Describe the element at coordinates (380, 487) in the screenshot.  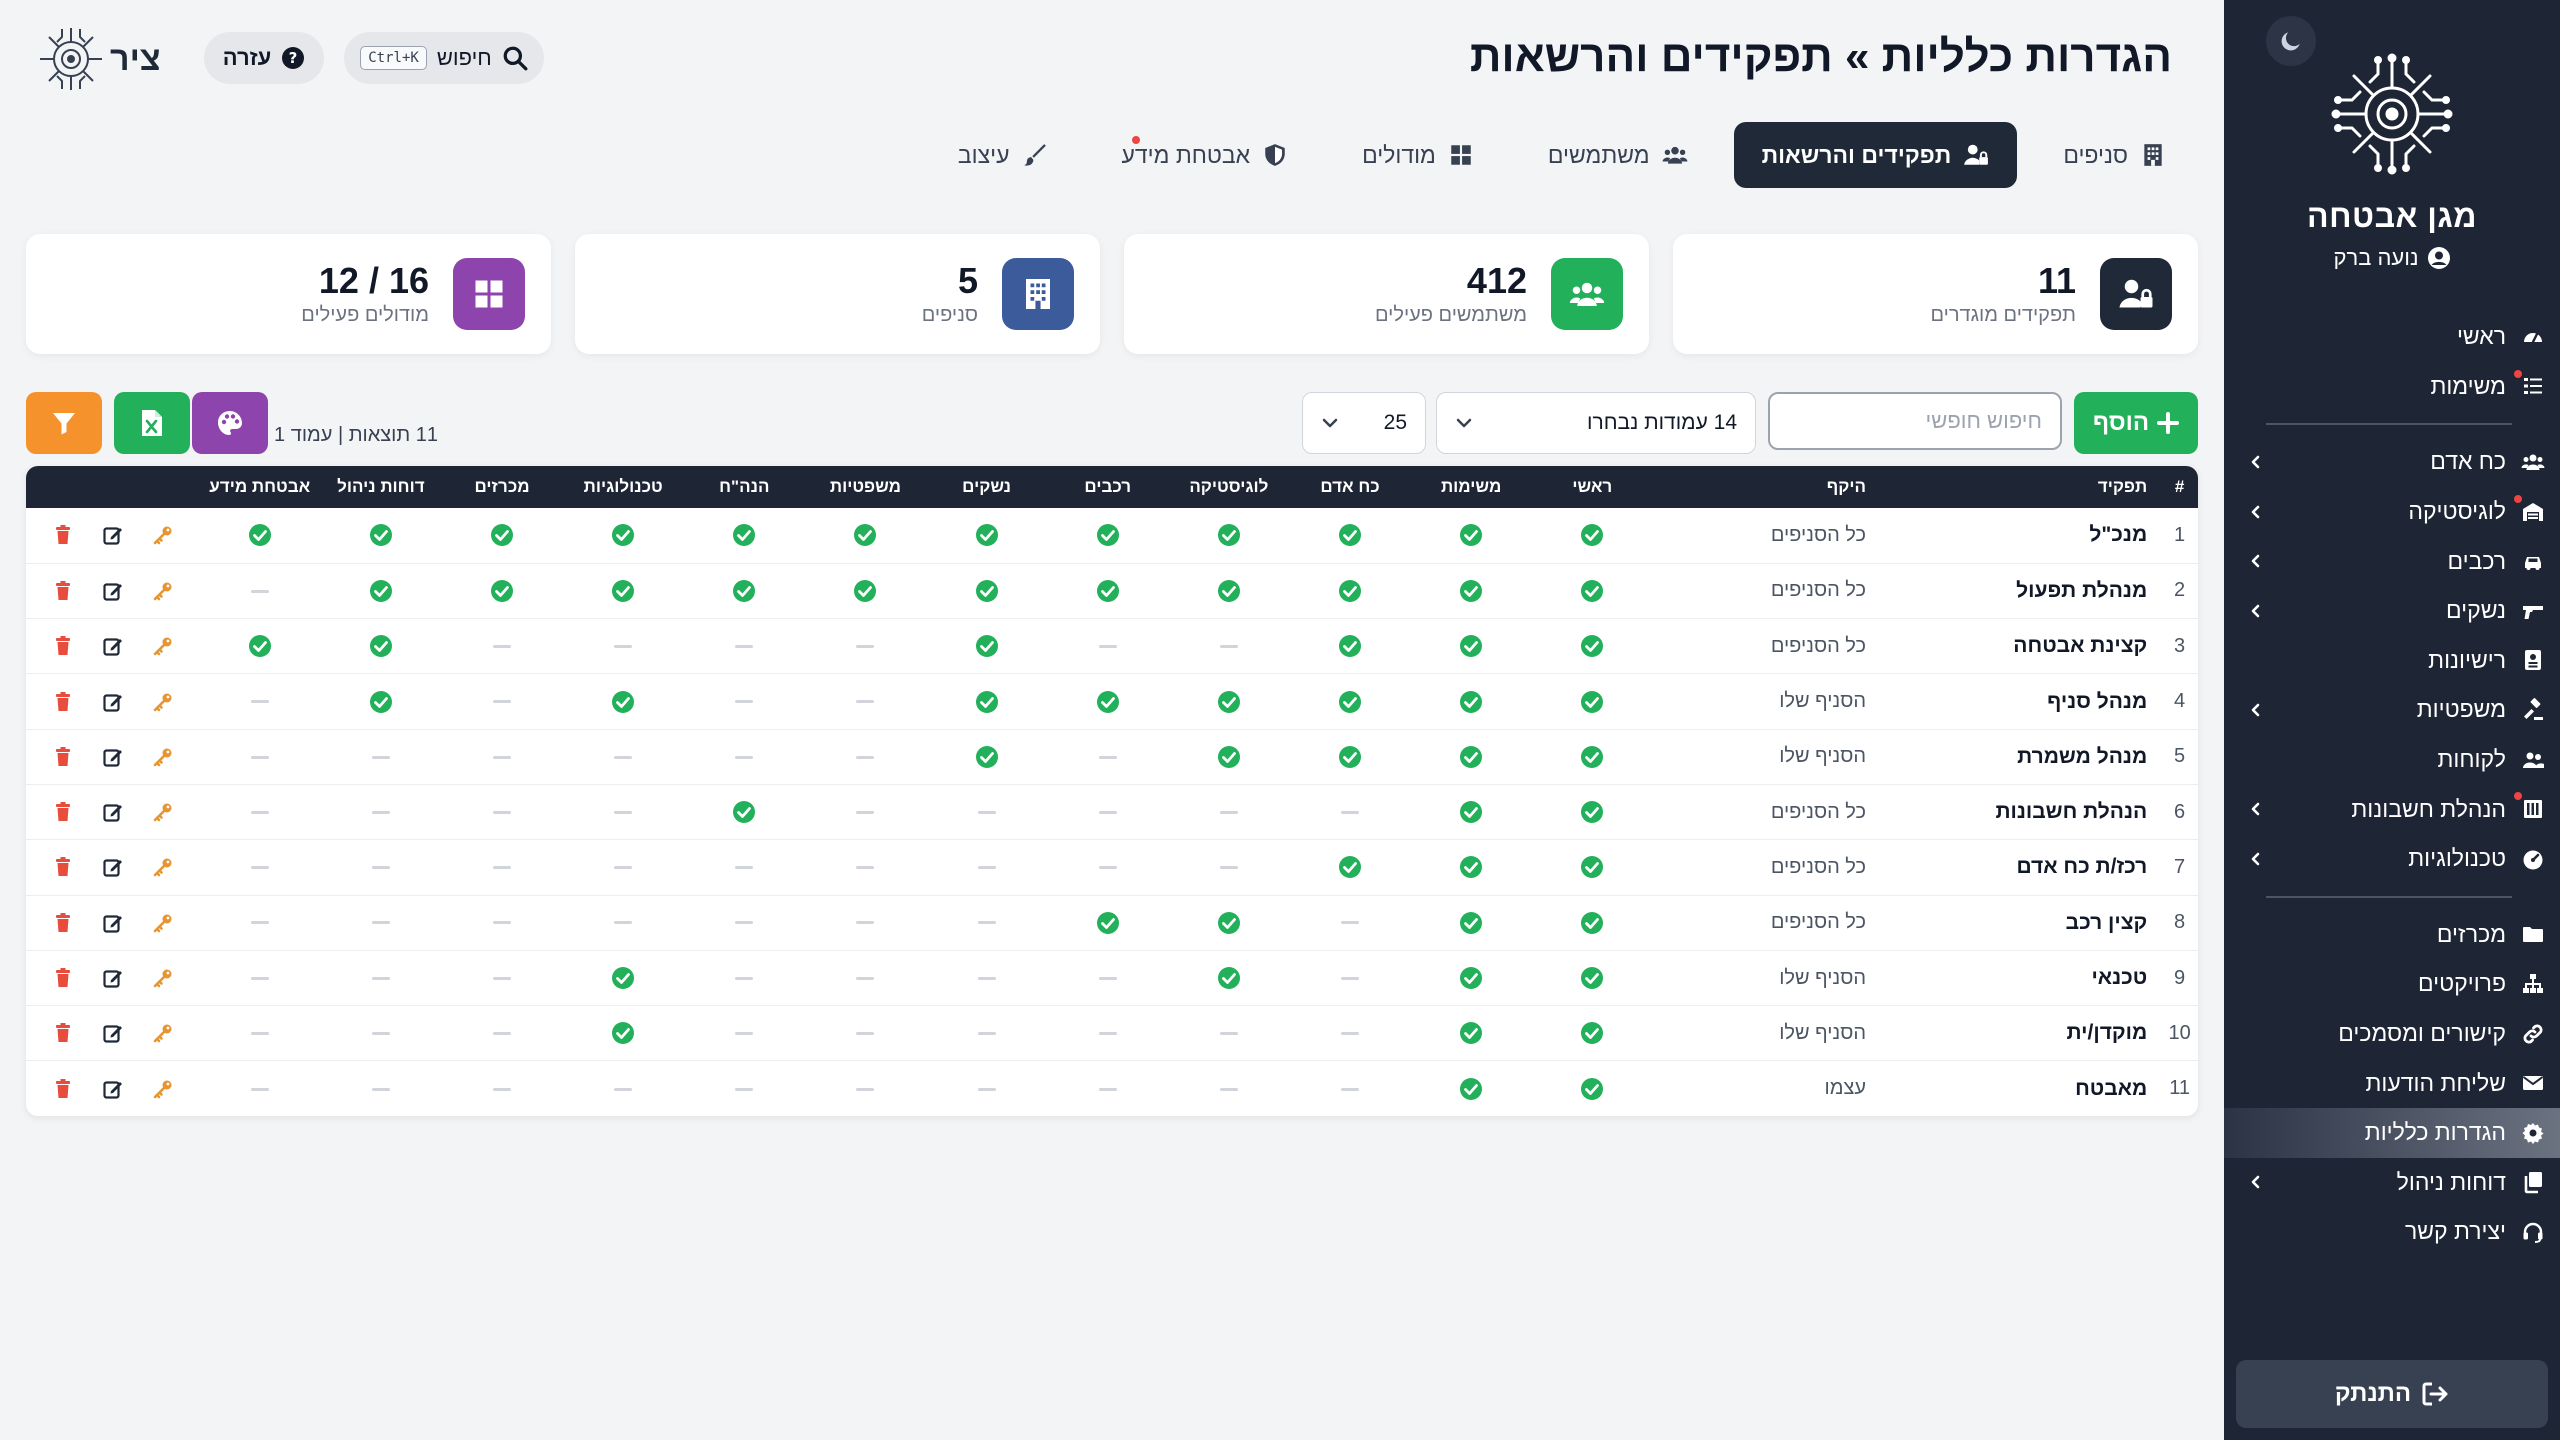
I see `column-header-permission: דוחות ניהול` at that location.